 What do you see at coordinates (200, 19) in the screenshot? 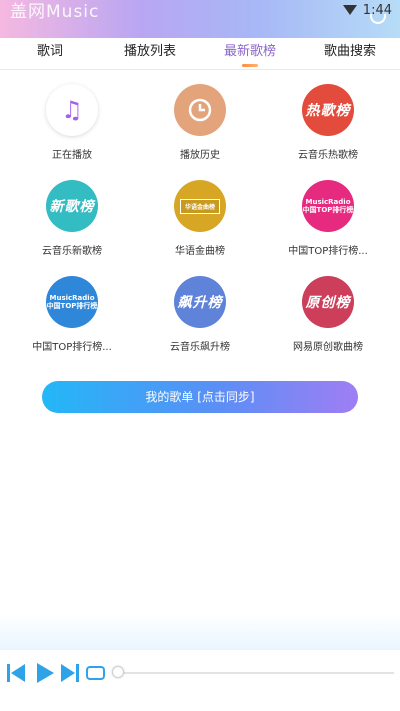
I see `status-bar: 盖网Music 1:44` at bounding box center [200, 19].